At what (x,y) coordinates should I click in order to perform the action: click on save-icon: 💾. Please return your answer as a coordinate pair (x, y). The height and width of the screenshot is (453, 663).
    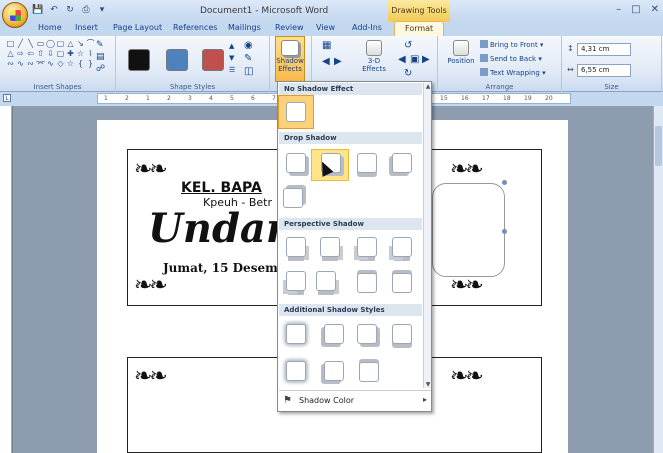
    Looking at the image, I should click on (38, 10).